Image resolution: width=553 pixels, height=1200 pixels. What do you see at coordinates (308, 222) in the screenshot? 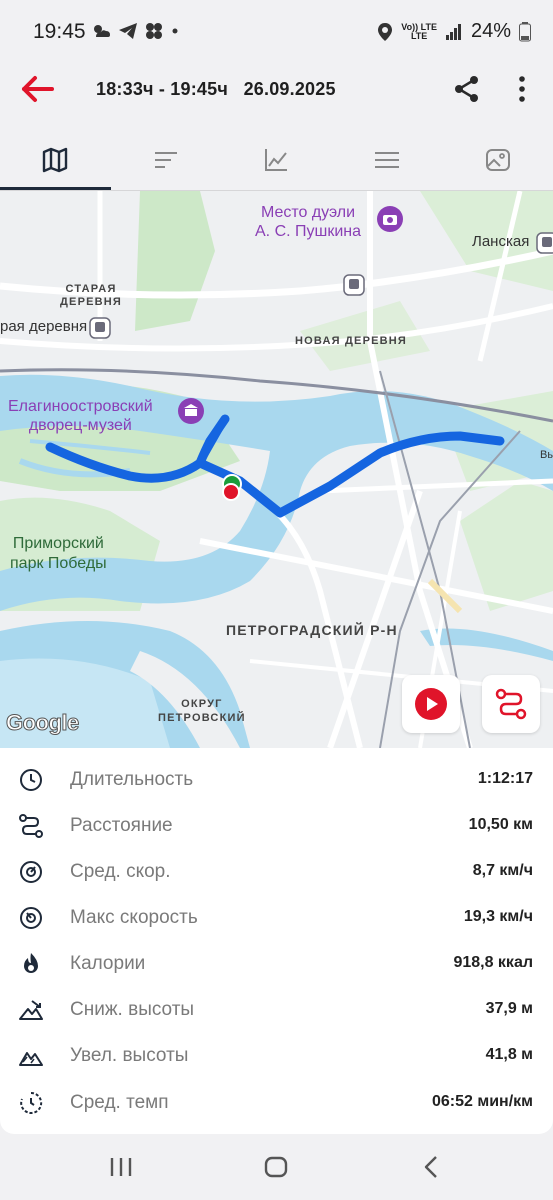
I see `map-label-duel-place: Место дуэли А. С. Пушкина` at bounding box center [308, 222].